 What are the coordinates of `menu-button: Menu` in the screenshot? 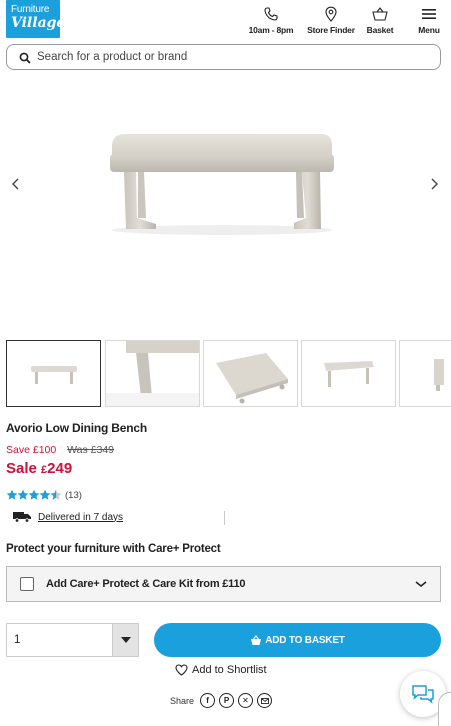 It's located at (429, 20).